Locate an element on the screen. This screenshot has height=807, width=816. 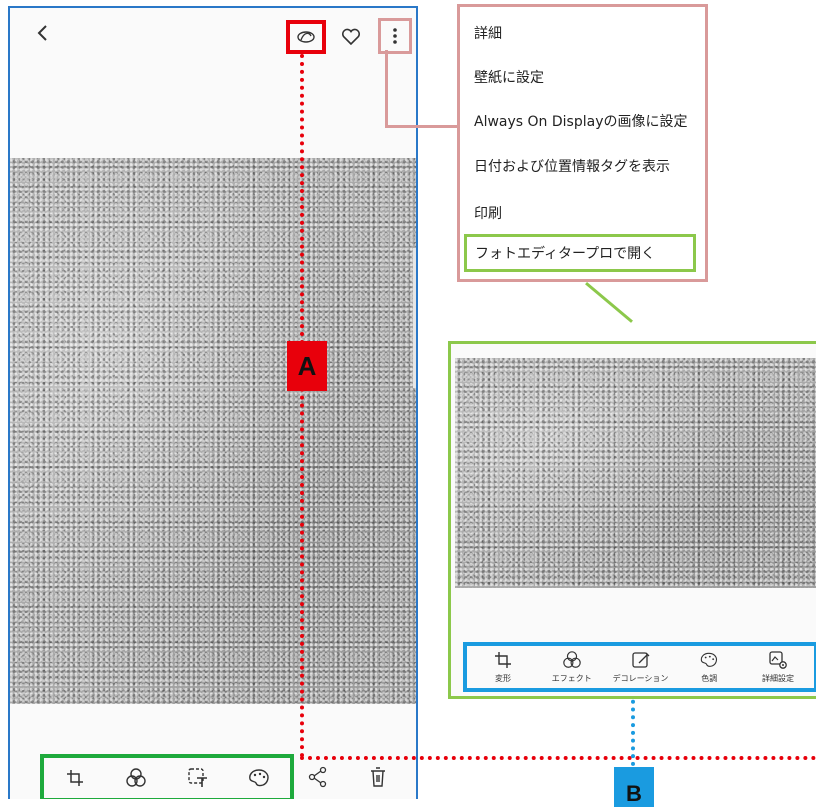
color-button is located at coordinates (259, 778).